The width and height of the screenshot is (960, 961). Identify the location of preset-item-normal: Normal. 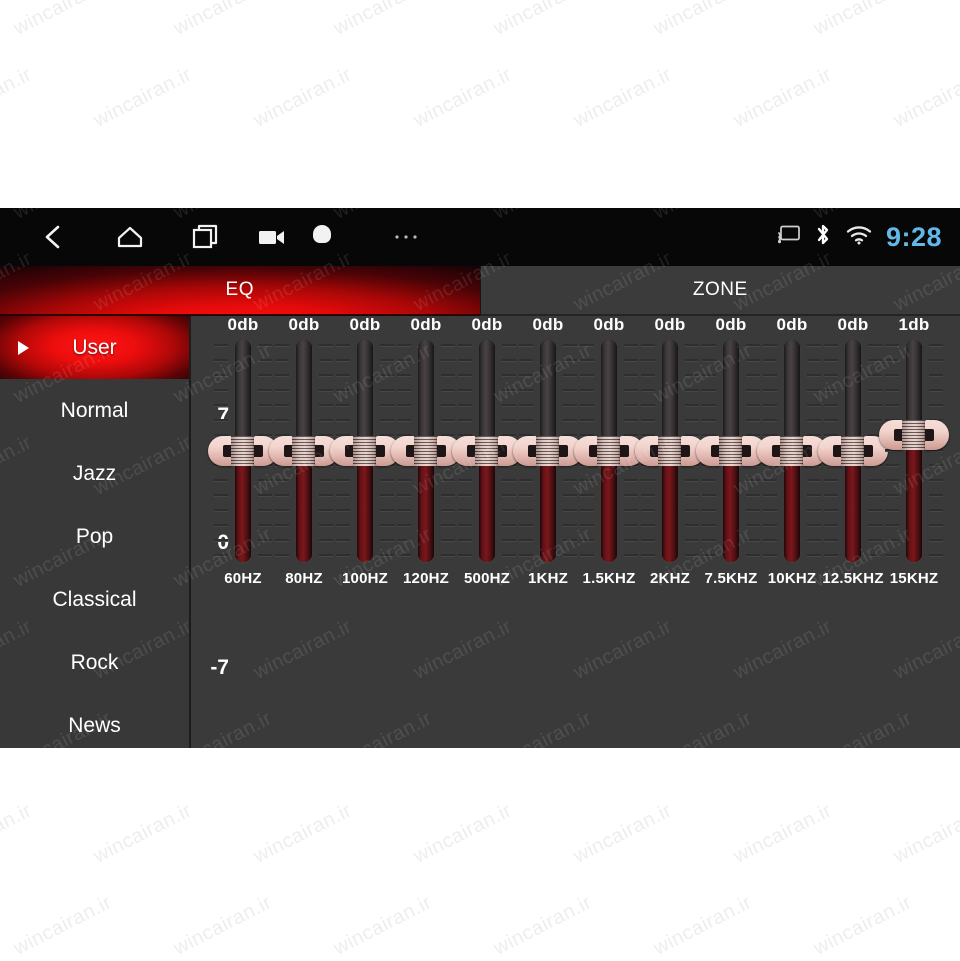
(94, 410).